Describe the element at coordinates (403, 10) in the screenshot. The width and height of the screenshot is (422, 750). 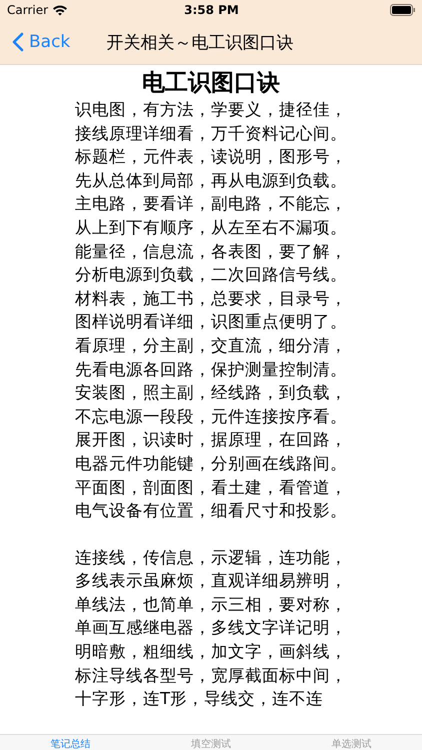
I see `battery-icon` at that location.